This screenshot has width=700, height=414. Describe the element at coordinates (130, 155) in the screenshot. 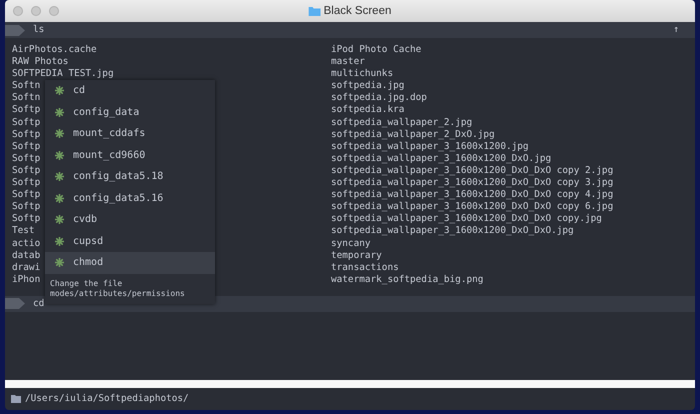

I see `autocomplete-item: mount_cd9660` at that location.